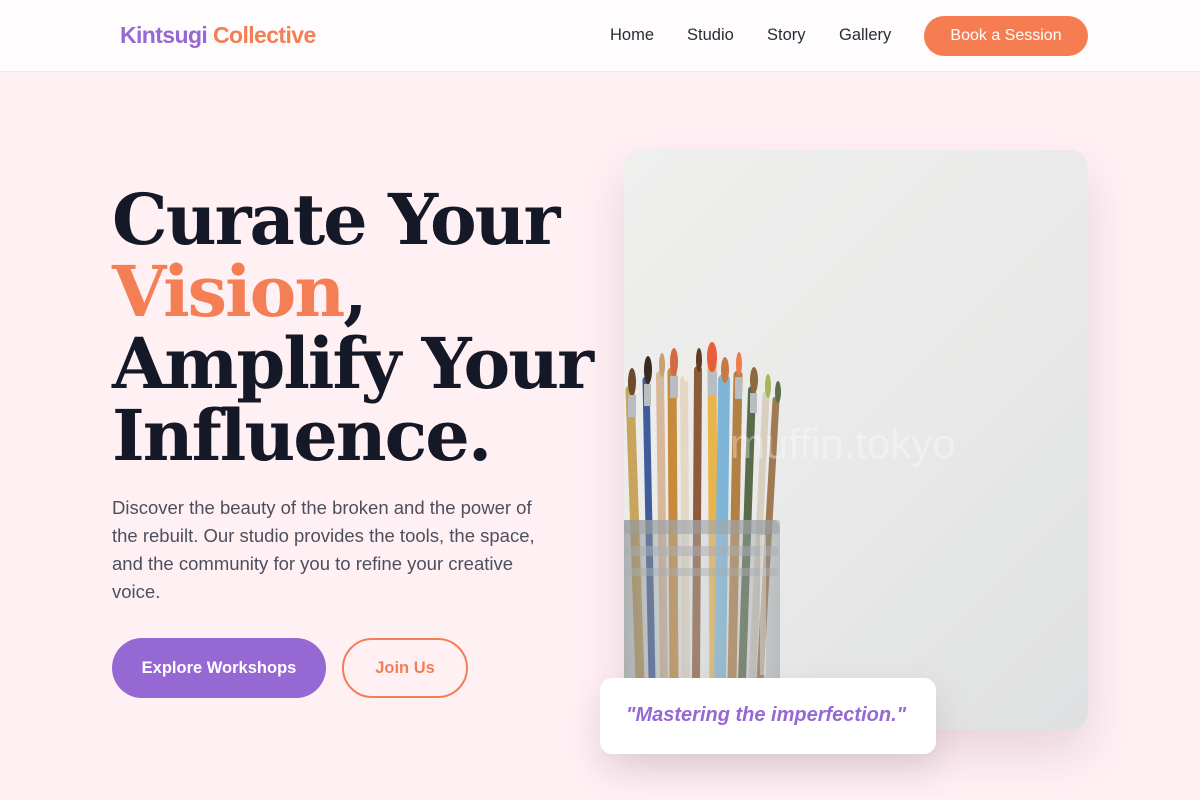  What do you see at coordinates (228, 291) in the screenshot?
I see `hero-title-accent: Vision` at bounding box center [228, 291].